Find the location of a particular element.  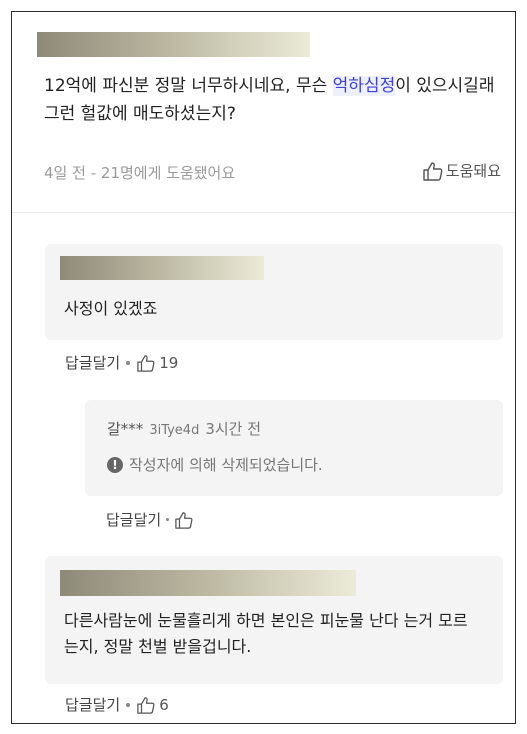

main-comment-text-before: 12억에 파신분 정말 너무하시네요, 무슨 is located at coordinates (188, 86).